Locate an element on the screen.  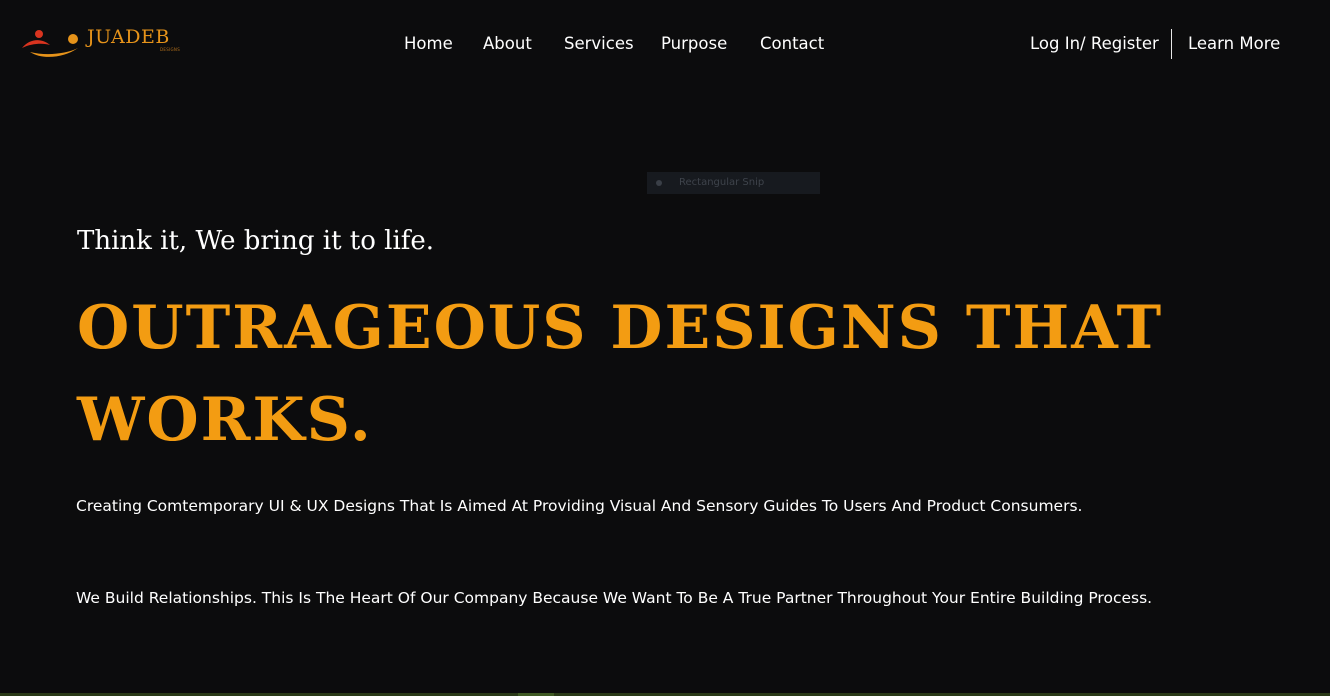
nav-divider is located at coordinates (1171, 44).